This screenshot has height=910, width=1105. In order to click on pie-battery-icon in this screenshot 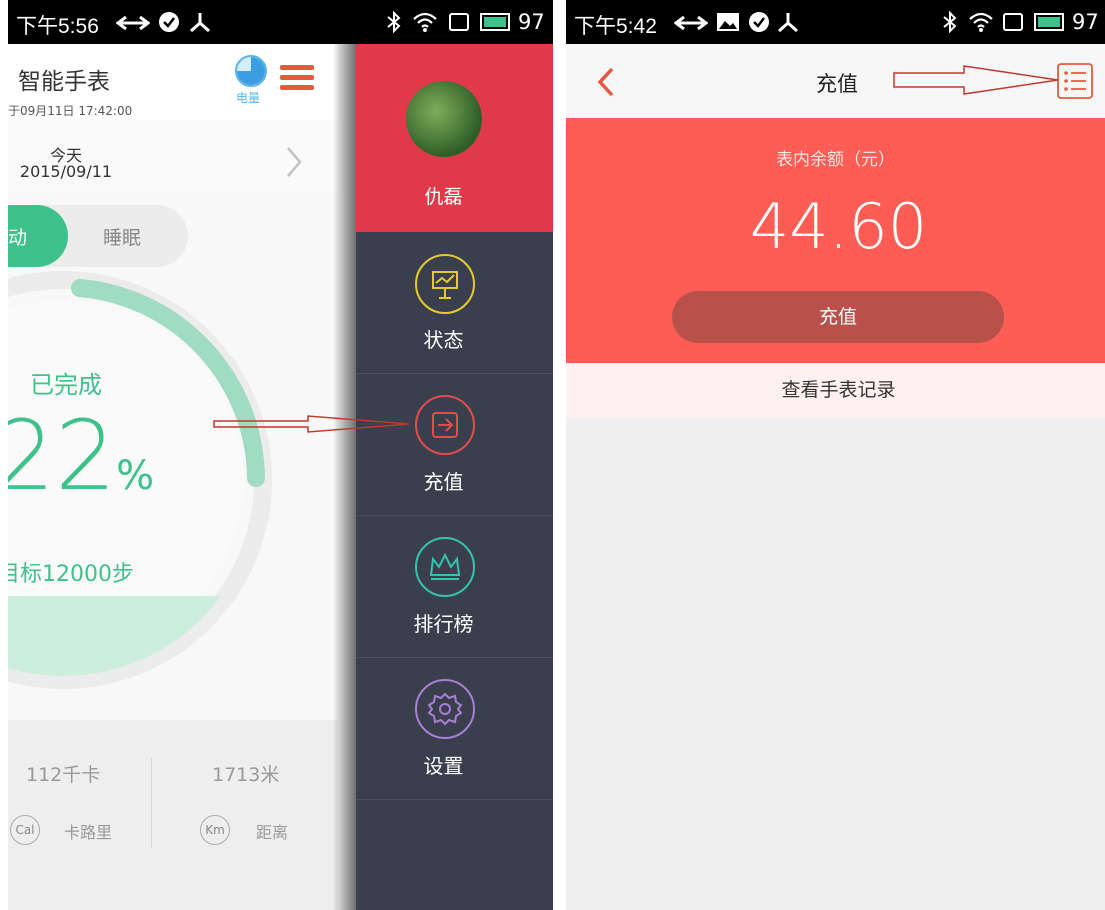, I will do `click(251, 71)`.